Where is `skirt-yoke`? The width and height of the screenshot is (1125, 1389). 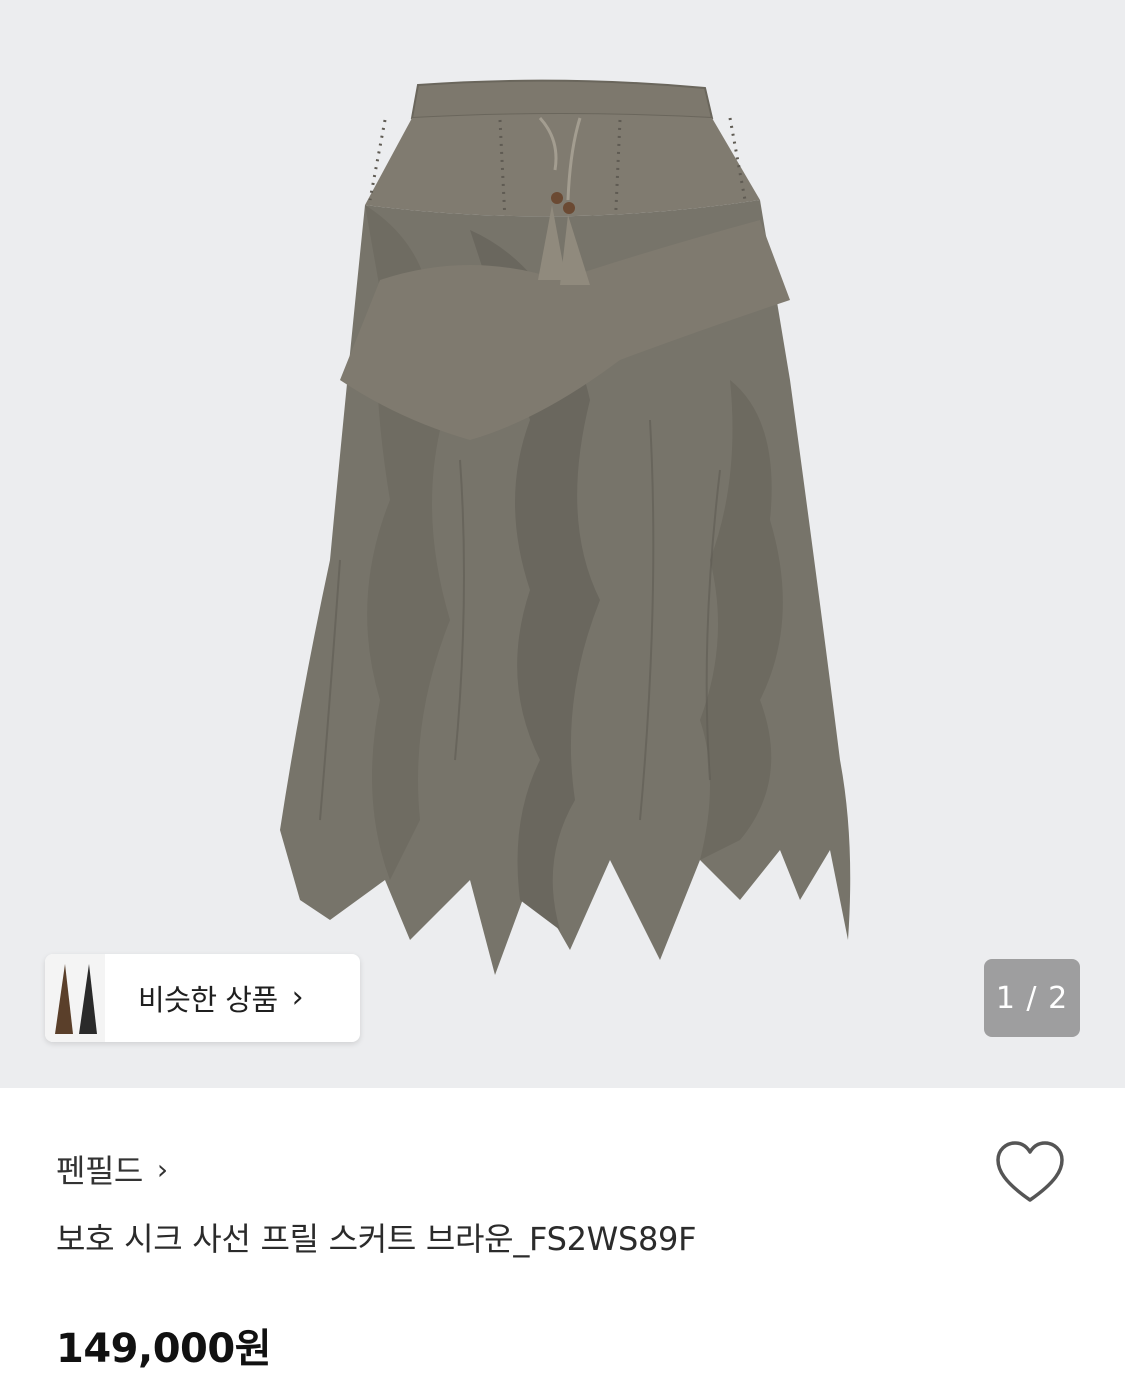 skirt-yoke is located at coordinates (562, 165).